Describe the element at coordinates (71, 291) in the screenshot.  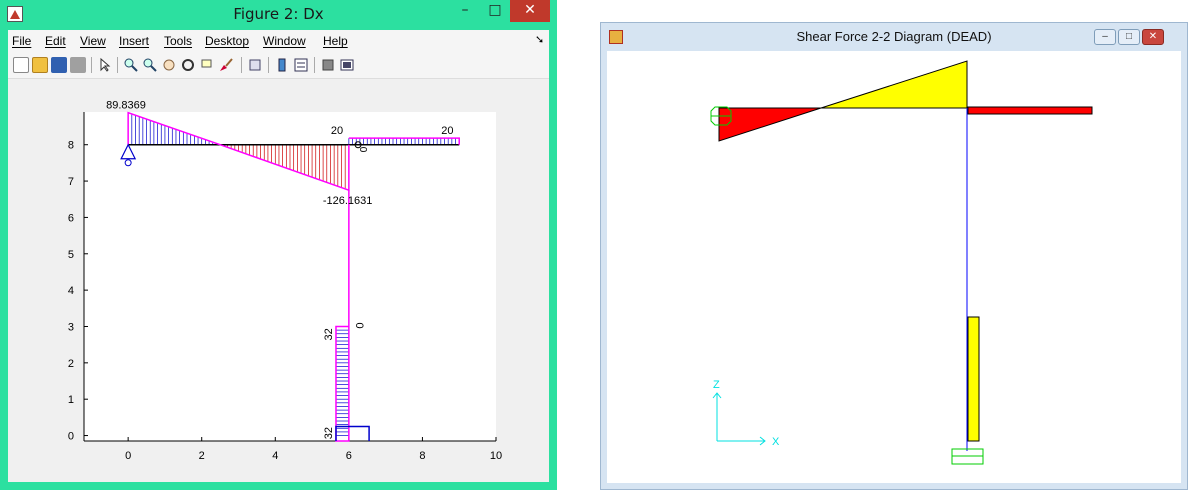
I see `y-tick-label: 4` at that location.